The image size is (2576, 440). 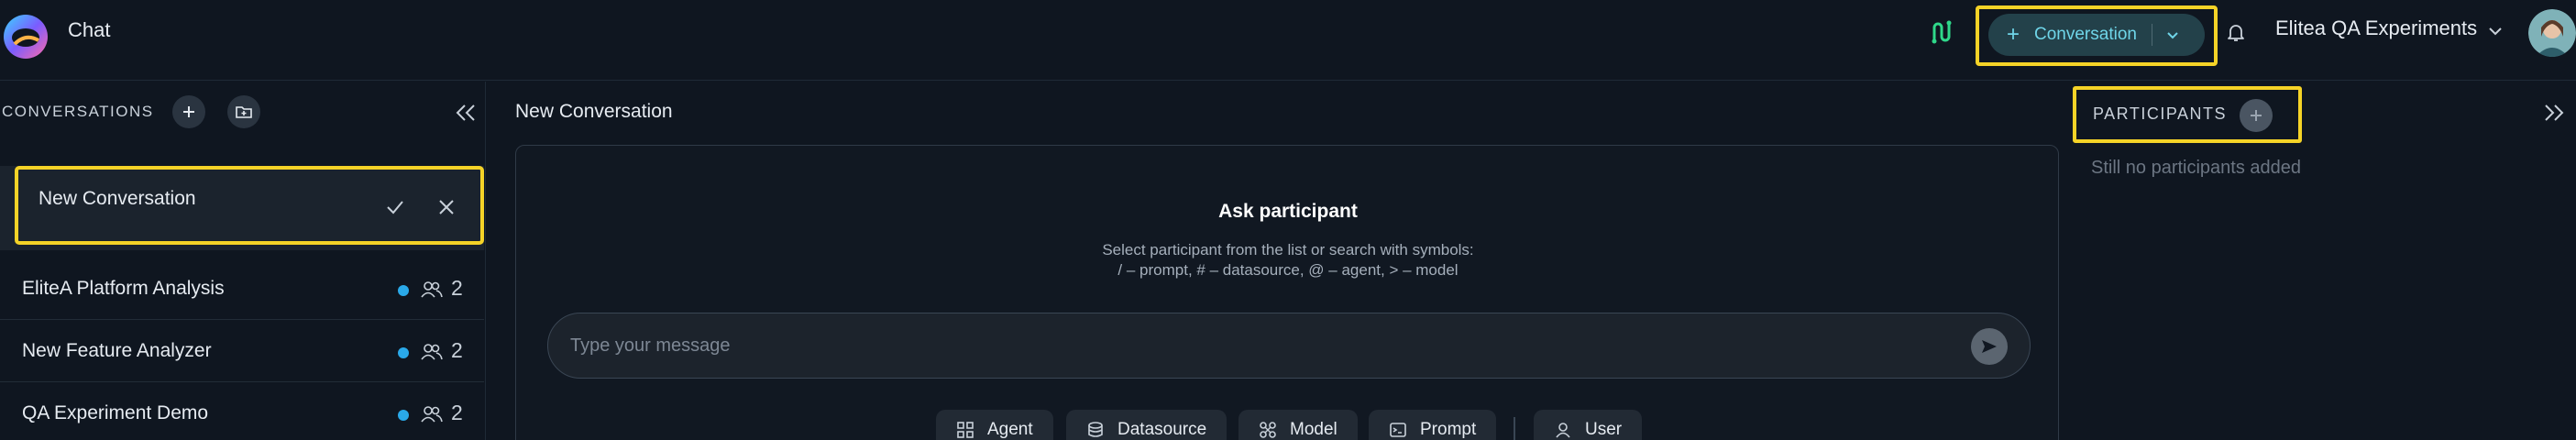 I want to click on app-logo, so click(x=26, y=36).